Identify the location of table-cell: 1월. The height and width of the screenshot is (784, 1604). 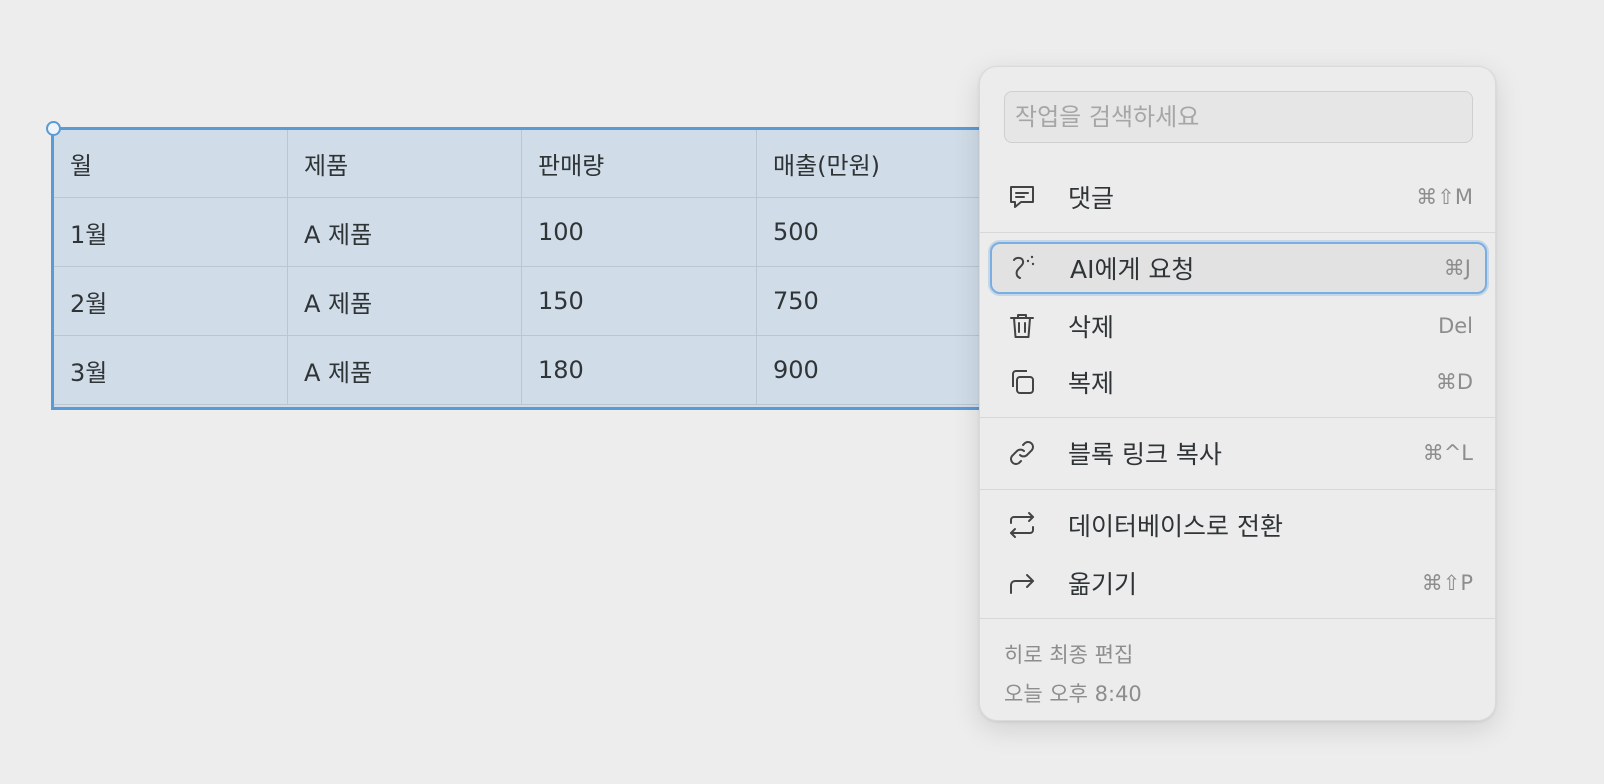
(170, 232).